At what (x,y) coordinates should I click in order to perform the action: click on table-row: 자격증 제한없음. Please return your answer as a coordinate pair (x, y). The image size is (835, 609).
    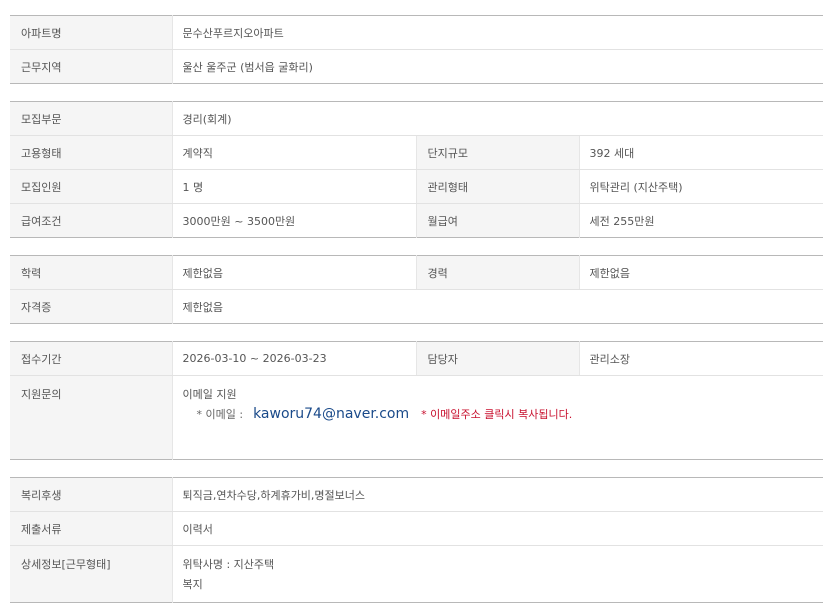
    Looking at the image, I should click on (416, 306).